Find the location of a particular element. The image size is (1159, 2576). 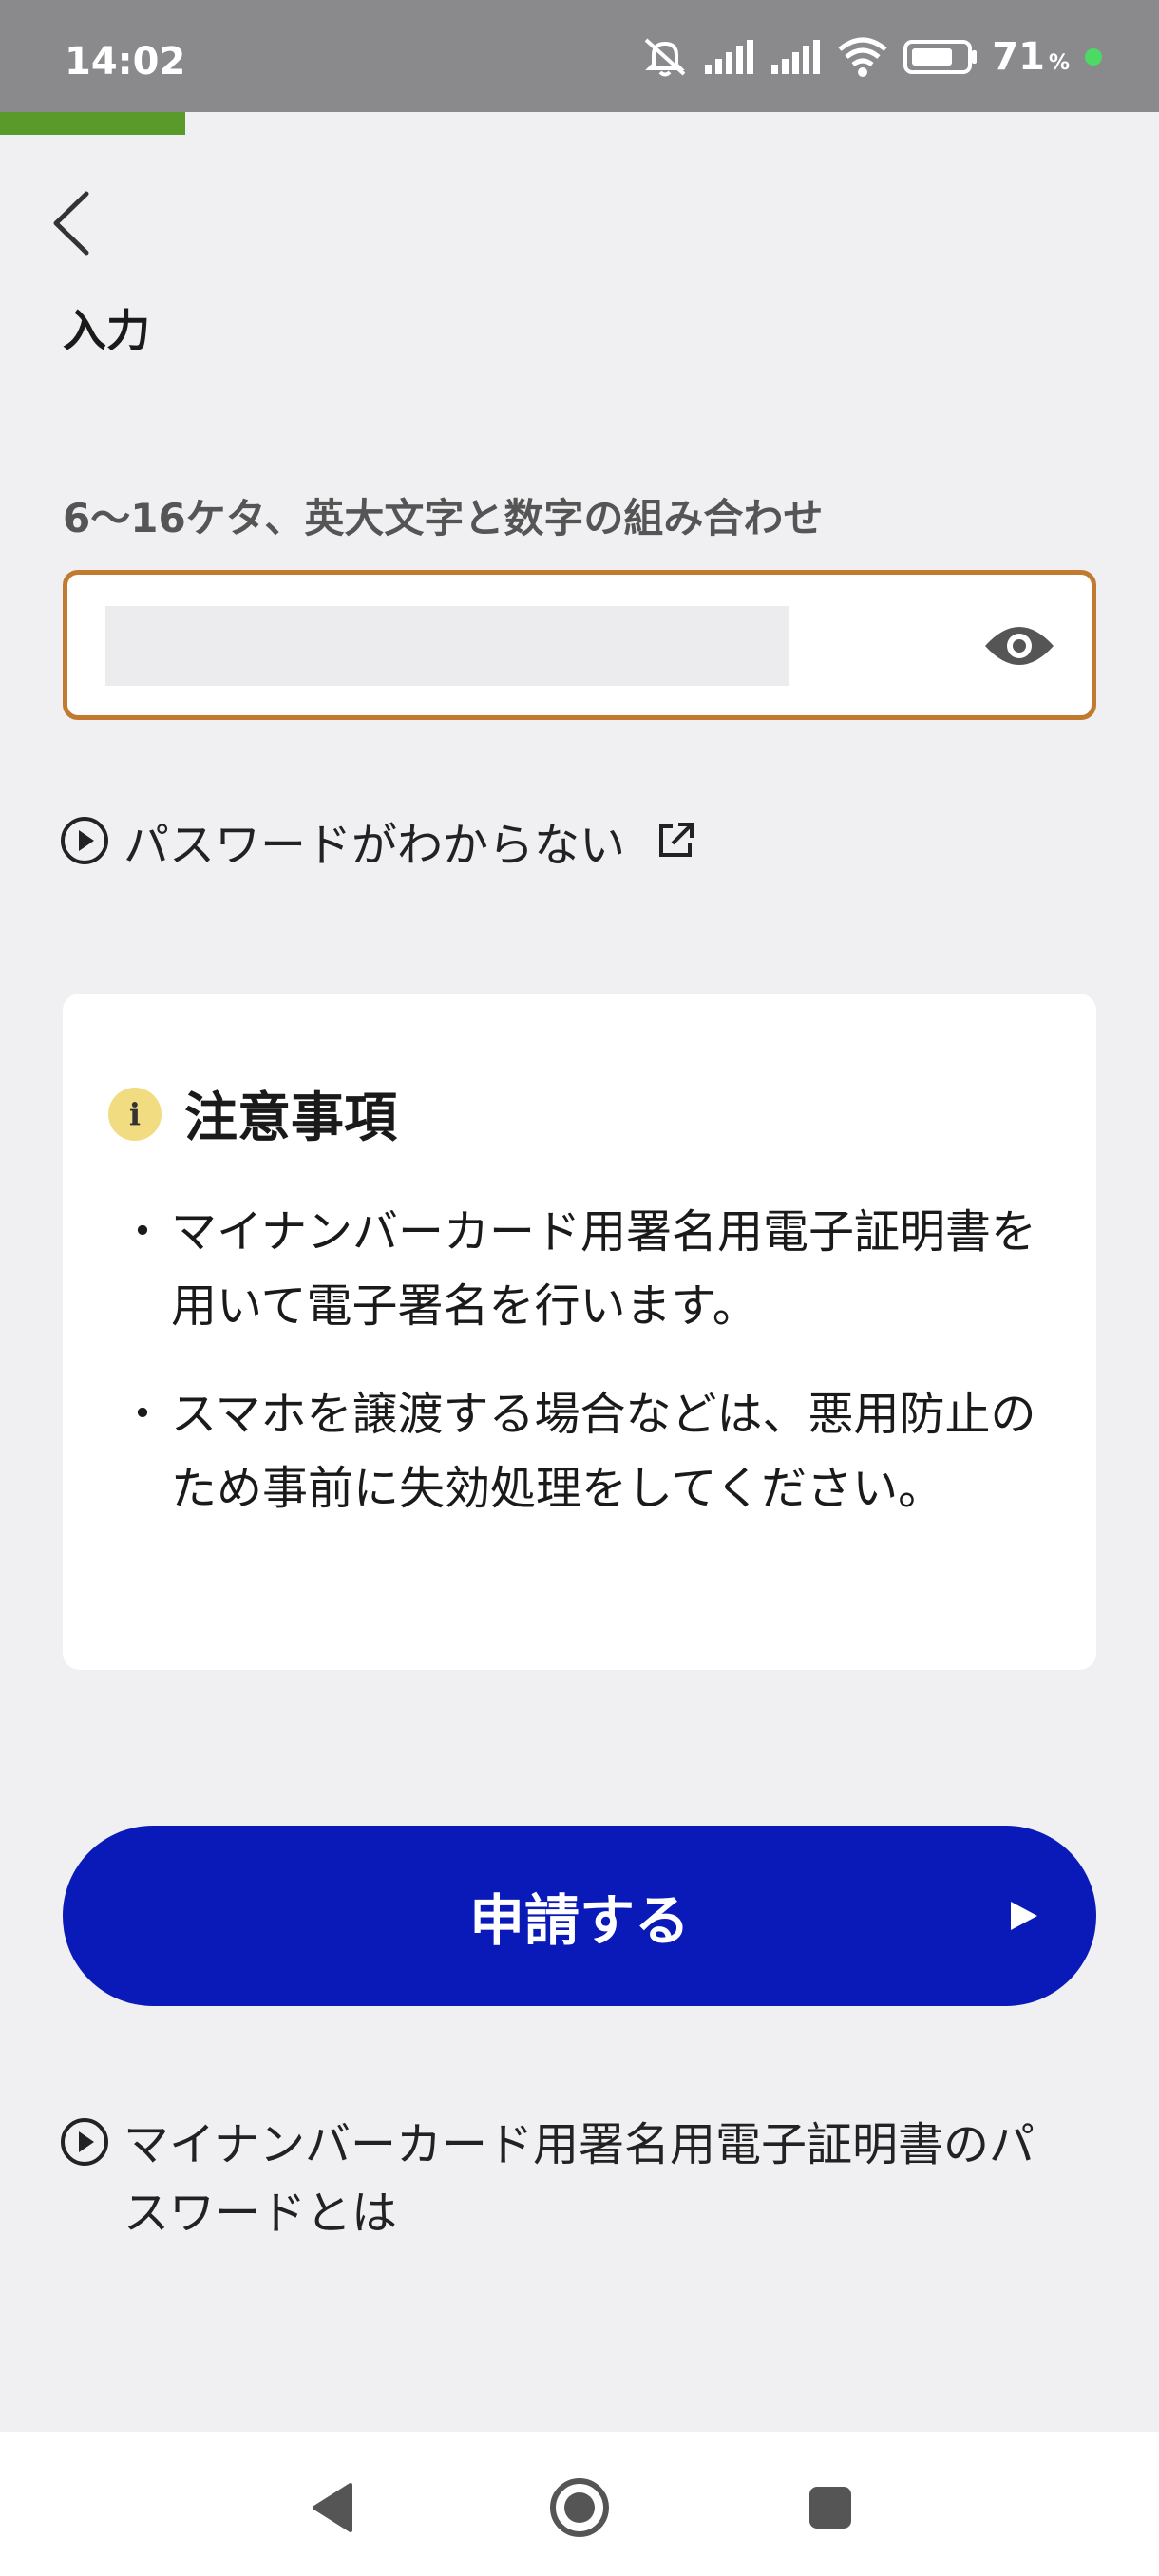

system-nav-bar is located at coordinates (579, 2504).